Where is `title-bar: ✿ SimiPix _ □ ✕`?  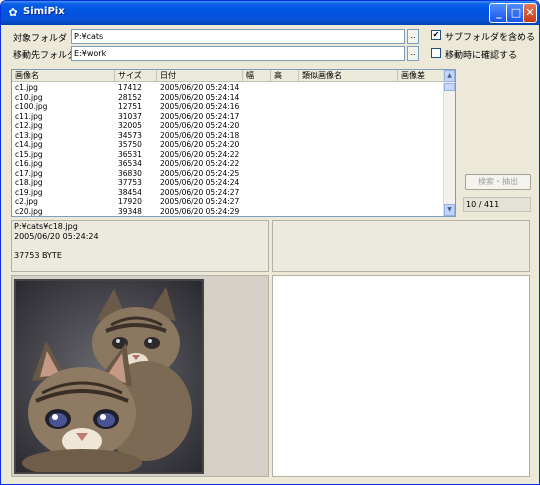
title-bar: ✿ SimiPix _ □ ✕ is located at coordinates (270, 13).